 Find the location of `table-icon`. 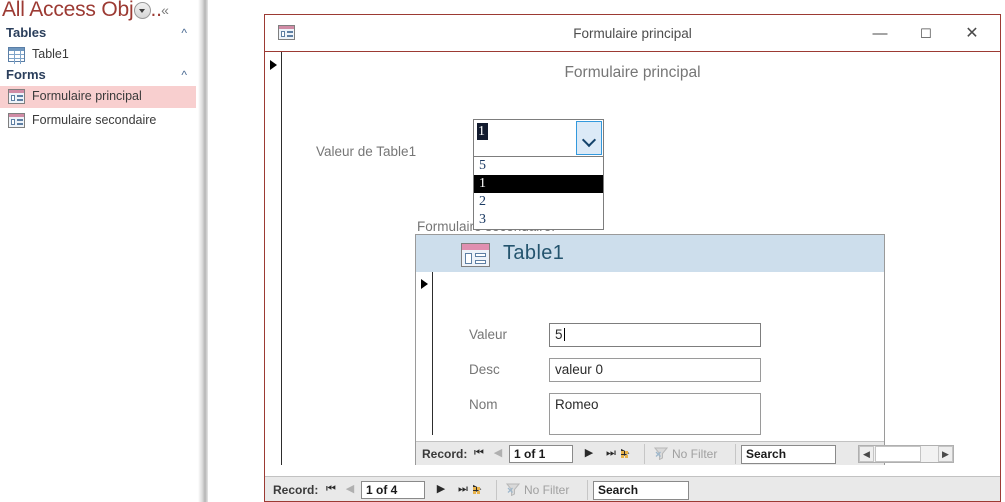

table-icon is located at coordinates (16, 55).